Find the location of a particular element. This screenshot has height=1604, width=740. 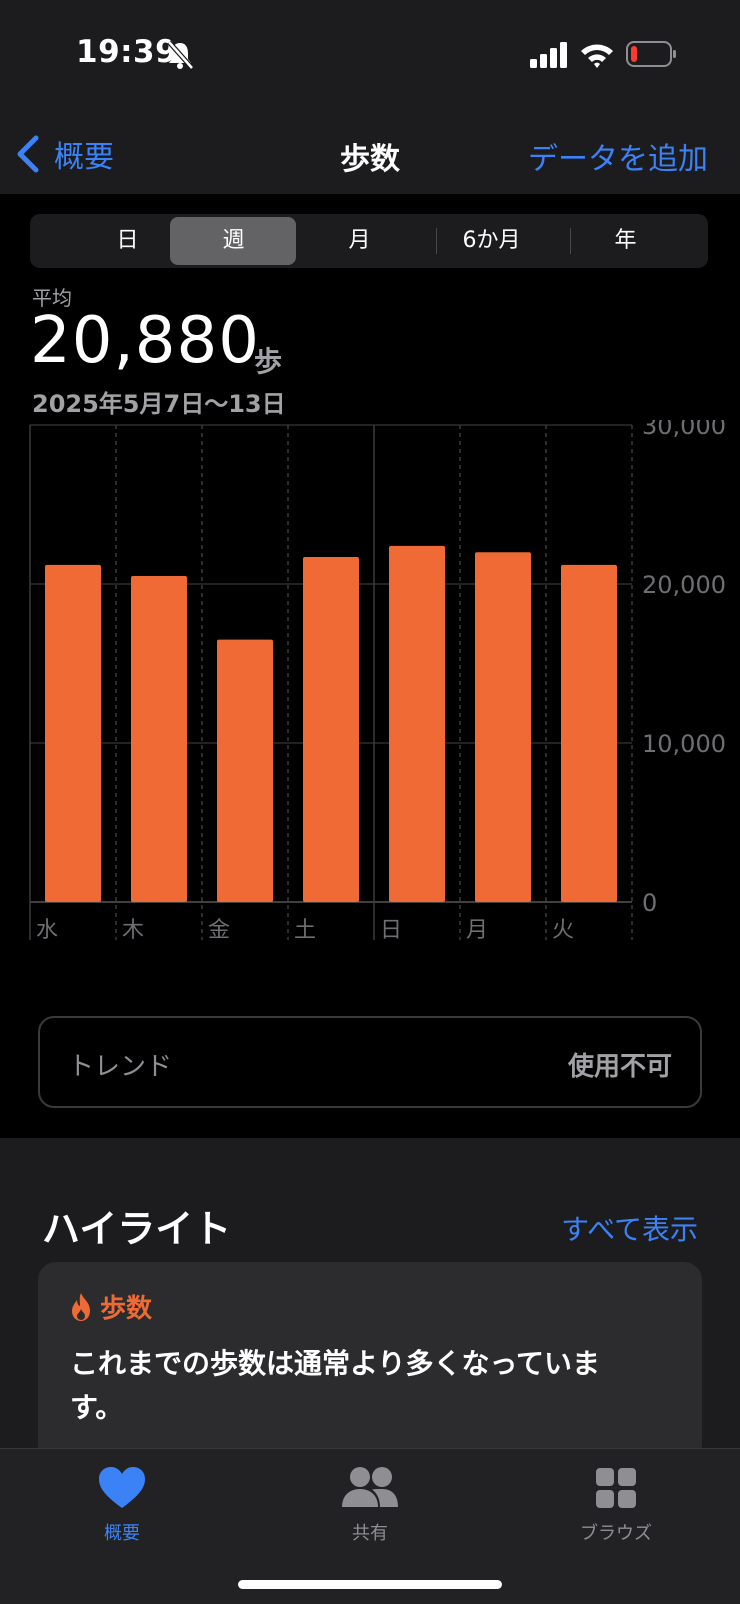

y-tick-label: 10,000 is located at coordinates (684, 744).